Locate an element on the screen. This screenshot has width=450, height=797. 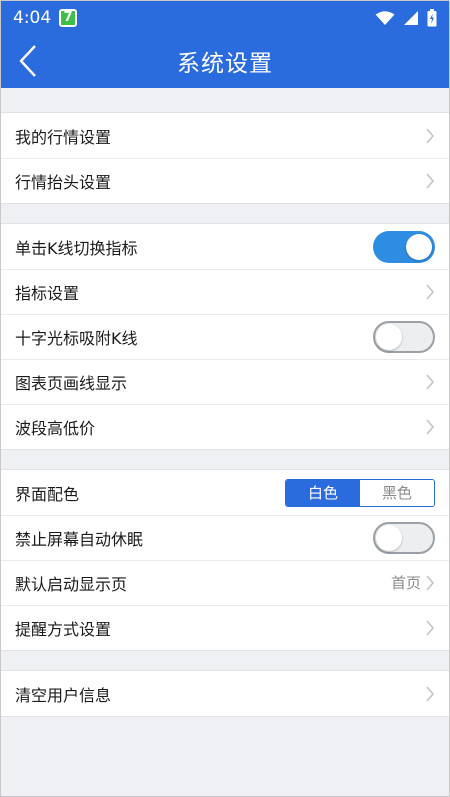
row-label: 提醒方式设置 is located at coordinates (63, 629).